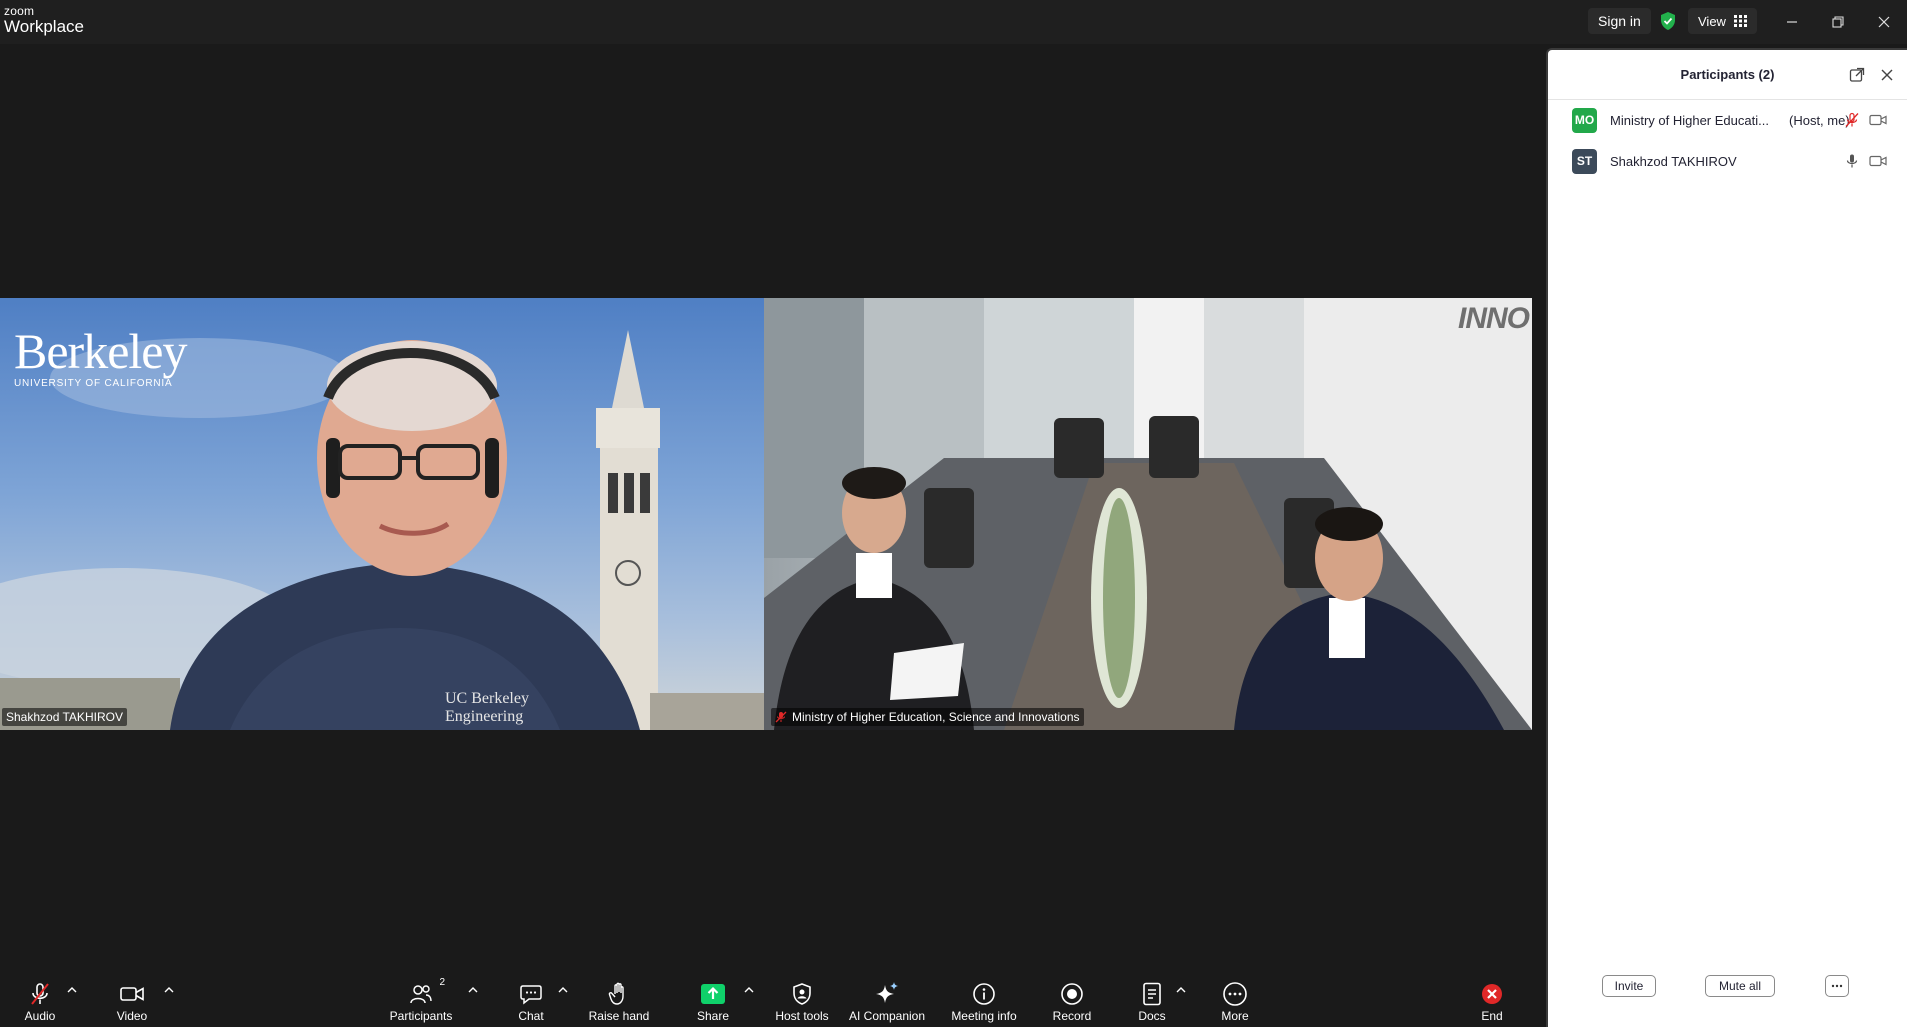  I want to click on sign-in-label: Sign in, so click(1619, 21).